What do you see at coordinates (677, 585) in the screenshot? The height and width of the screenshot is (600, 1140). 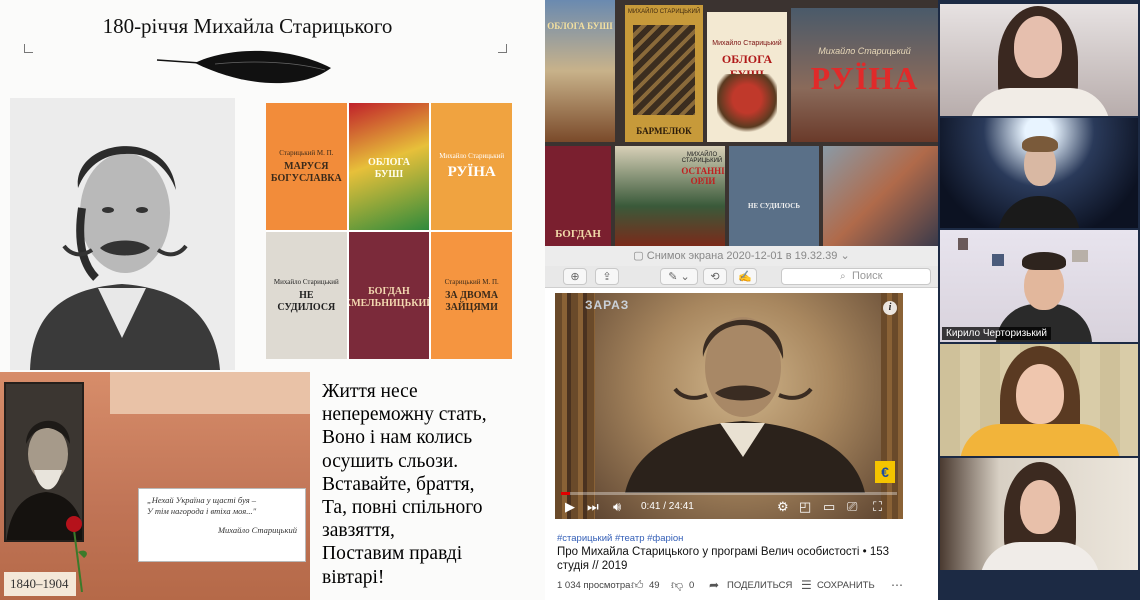 I see `dislike-icon: 👎︎` at bounding box center [677, 585].